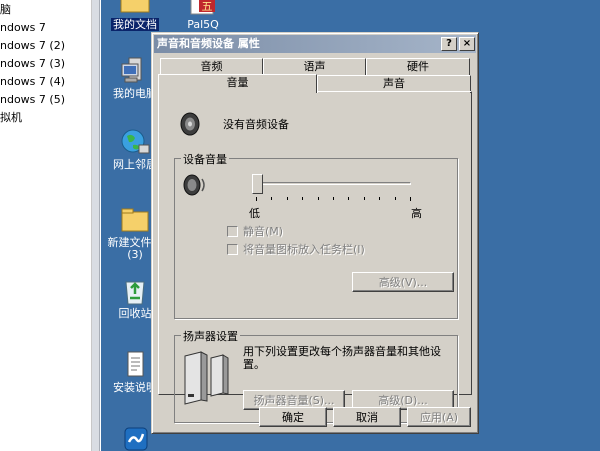 The width and height of the screenshot is (600, 451). I want to click on tab-hardware: 硬件, so click(418, 67).